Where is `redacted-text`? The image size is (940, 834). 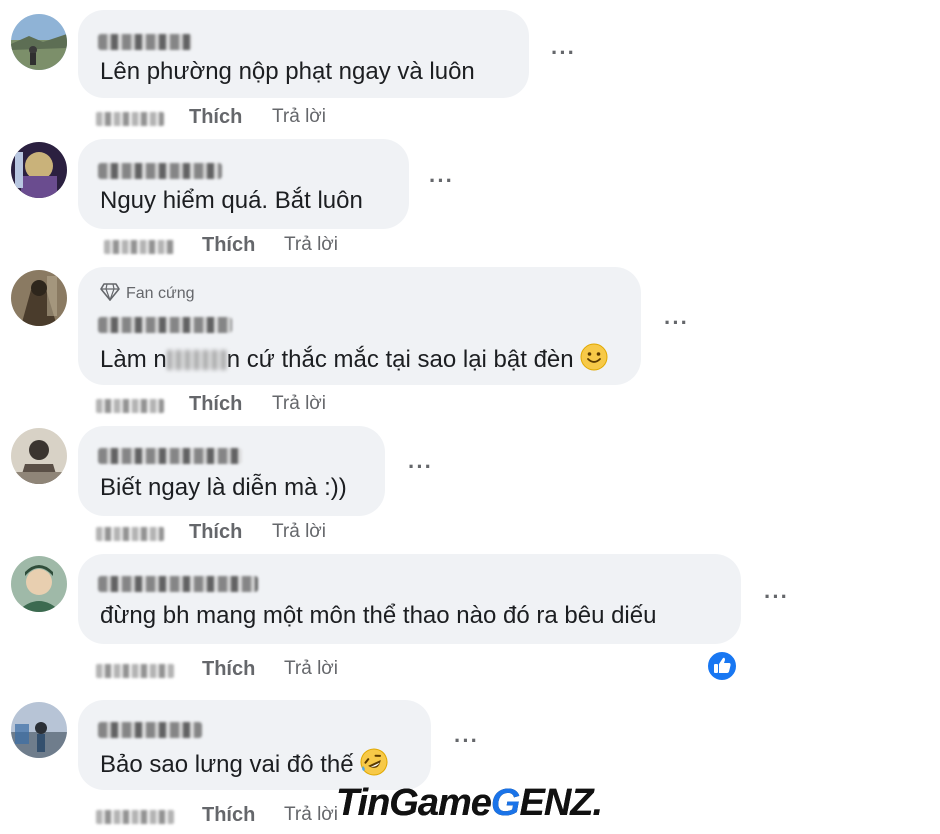
redacted-text is located at coordinates (196, 360).